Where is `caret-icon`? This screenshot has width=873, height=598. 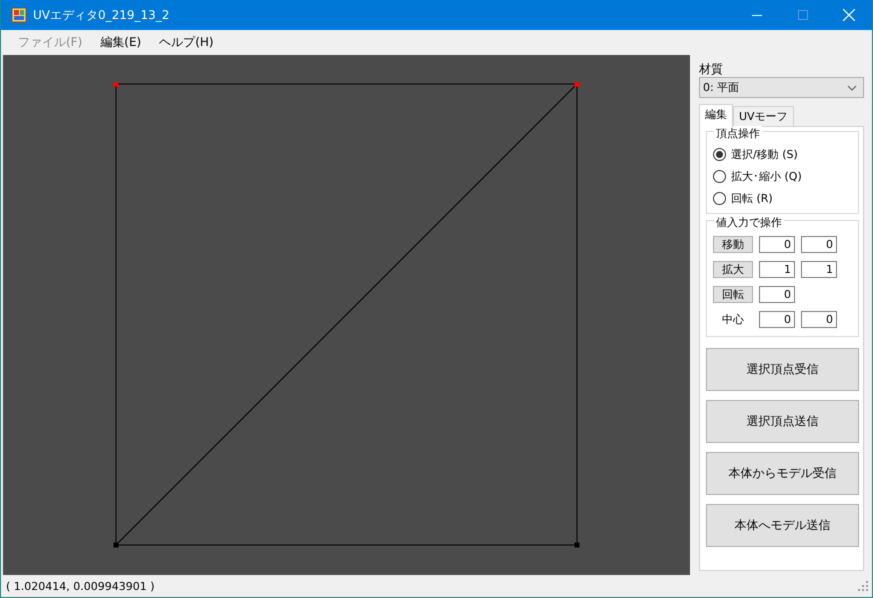 caret-icon is located at coordinates (852, 87).